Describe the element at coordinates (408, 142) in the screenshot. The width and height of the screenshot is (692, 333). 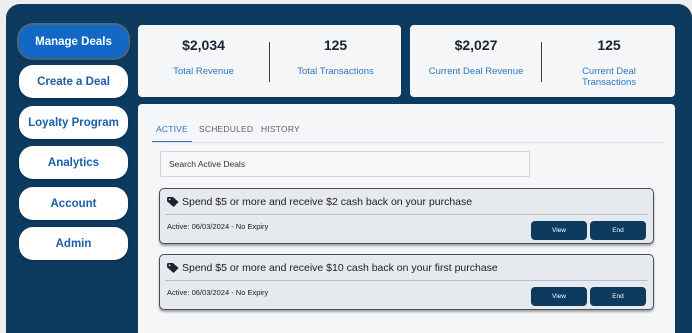
I see `tab-divider` at that location.